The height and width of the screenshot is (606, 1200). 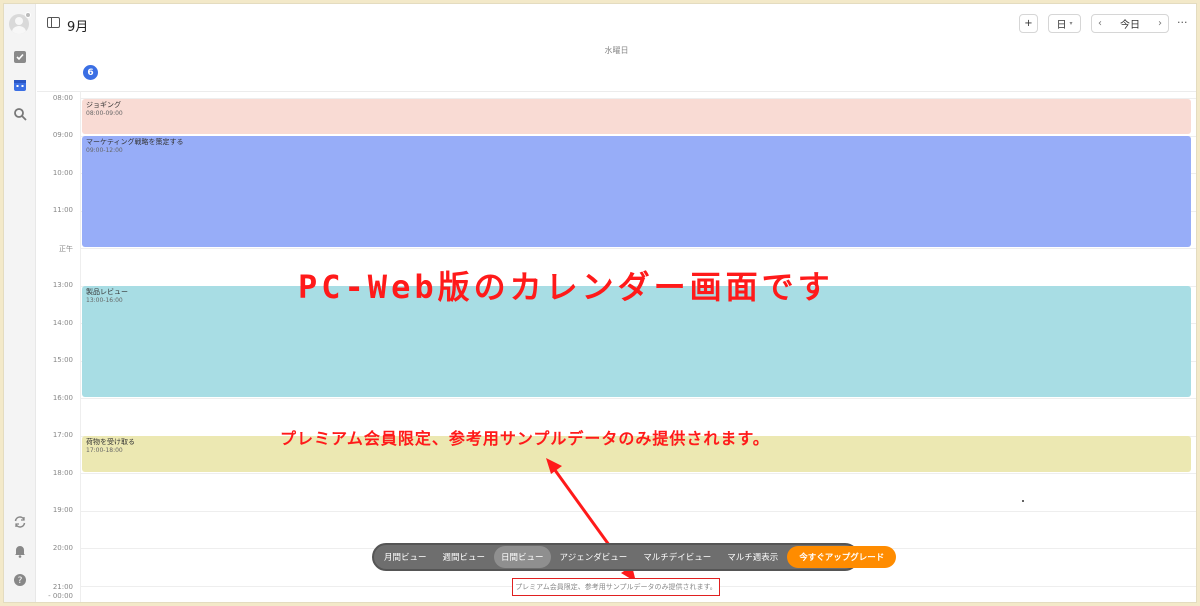 I want to click on view-agenda-button: アジェンダビュー, so click(x=594, y=557).